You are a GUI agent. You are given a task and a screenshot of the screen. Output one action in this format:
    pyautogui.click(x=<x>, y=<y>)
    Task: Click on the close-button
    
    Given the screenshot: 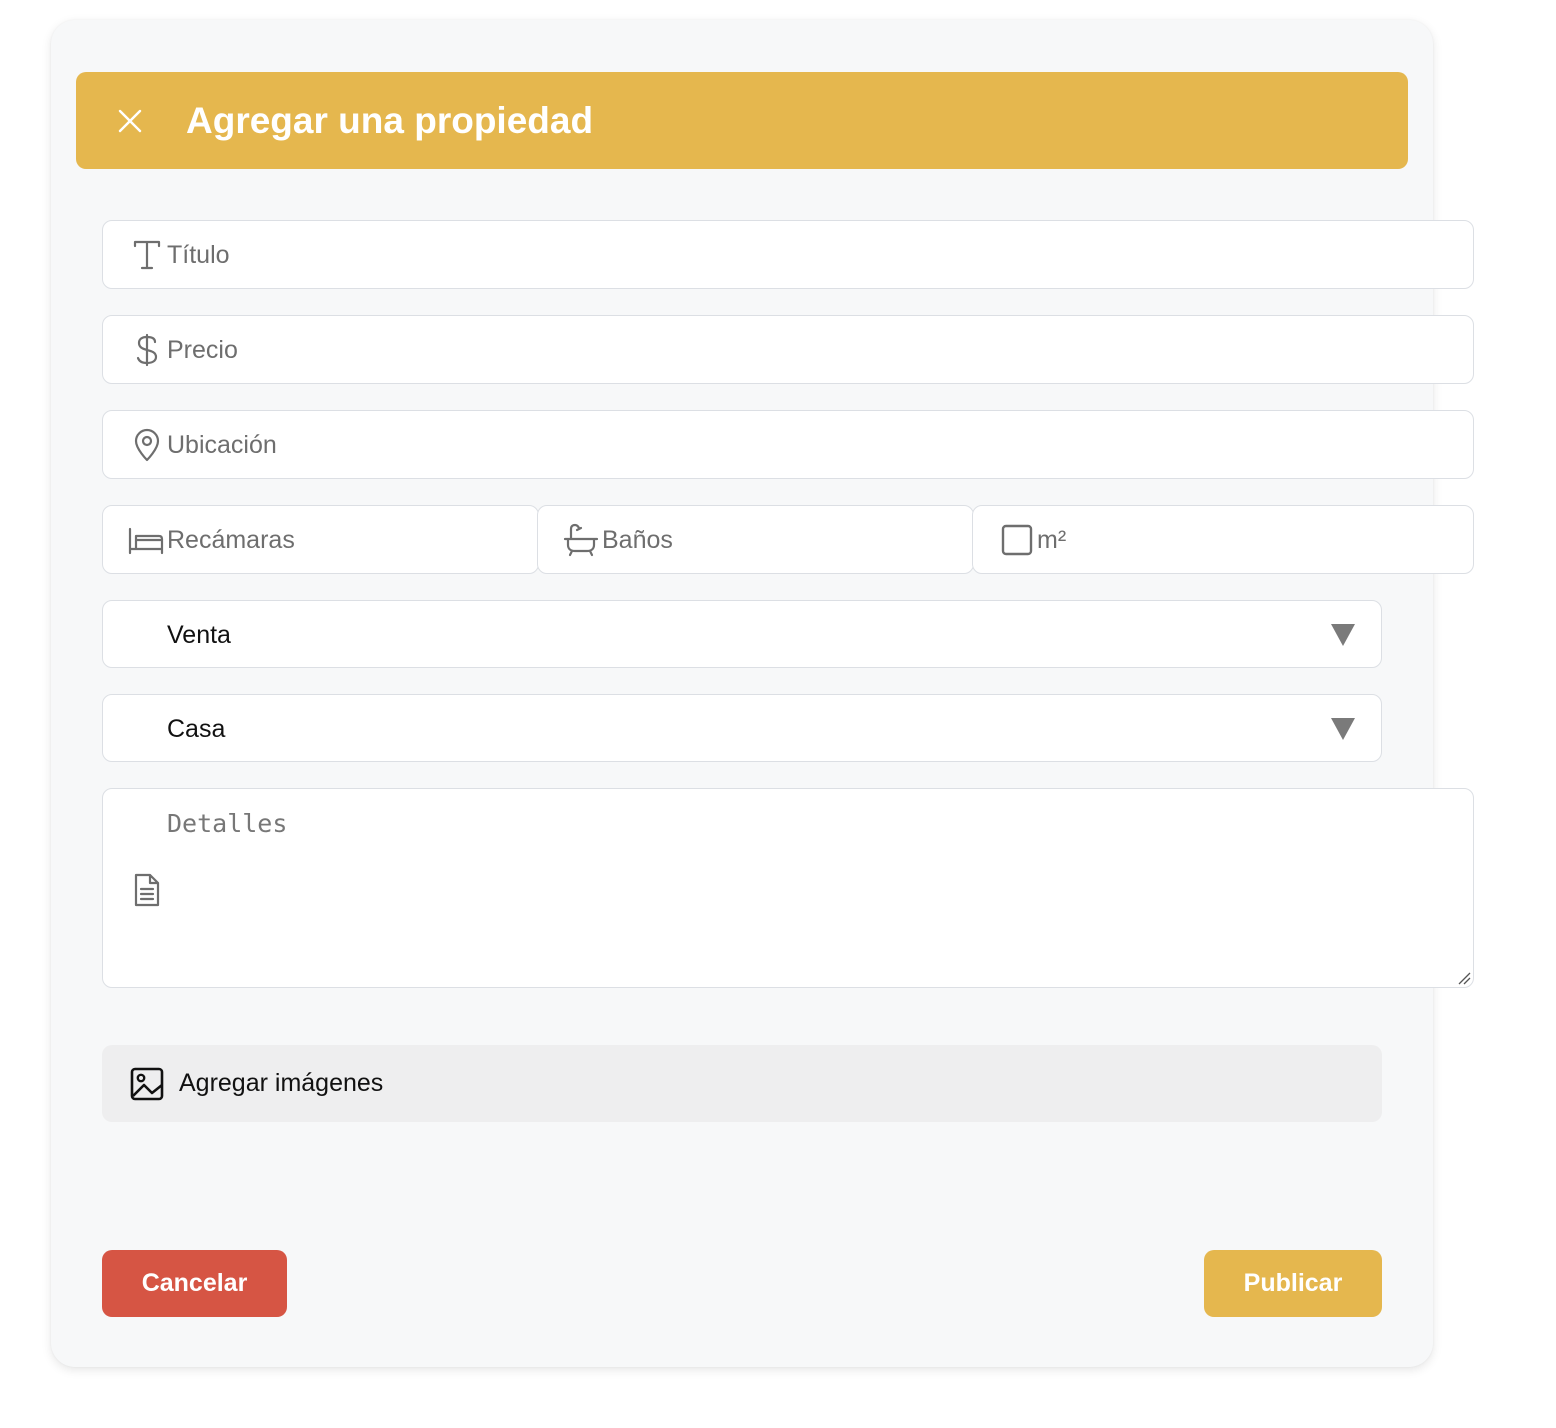 What is the action you would take?
    pyautogui.click(x=130, y=121)
    